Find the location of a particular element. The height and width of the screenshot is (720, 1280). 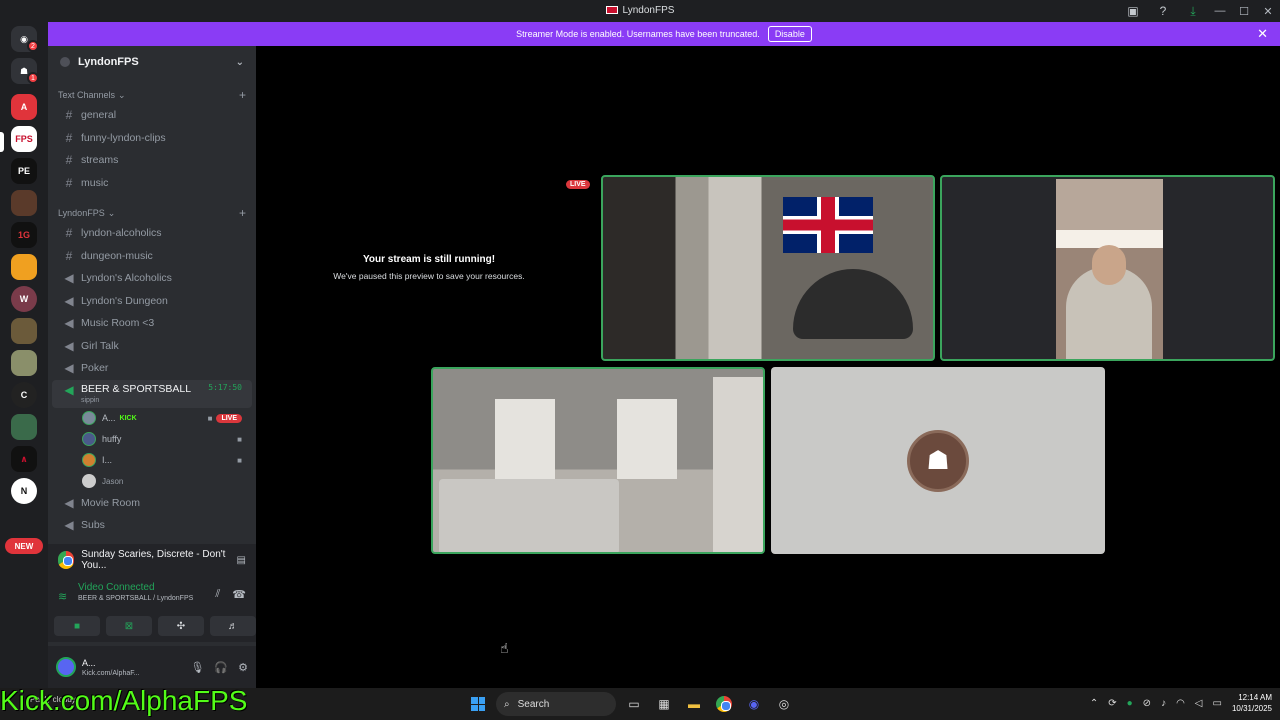

volume-icon: ◁ is located at coordinates (1199, 703).